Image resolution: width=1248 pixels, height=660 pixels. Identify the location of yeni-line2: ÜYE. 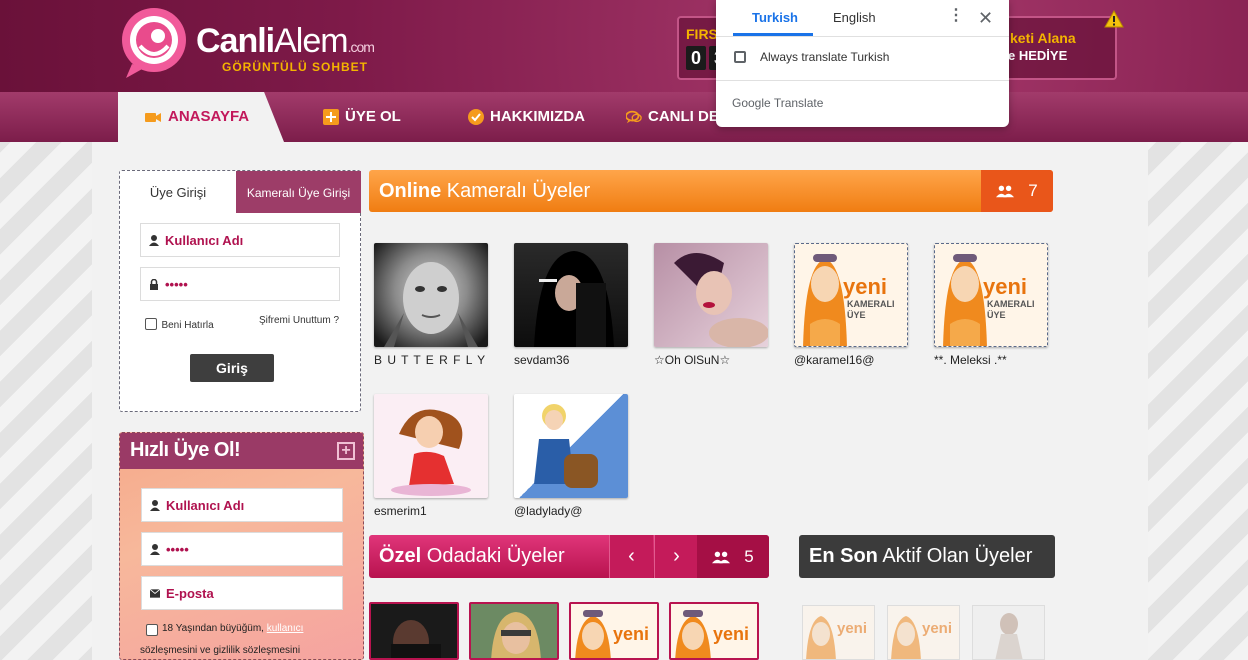
(996, 315).